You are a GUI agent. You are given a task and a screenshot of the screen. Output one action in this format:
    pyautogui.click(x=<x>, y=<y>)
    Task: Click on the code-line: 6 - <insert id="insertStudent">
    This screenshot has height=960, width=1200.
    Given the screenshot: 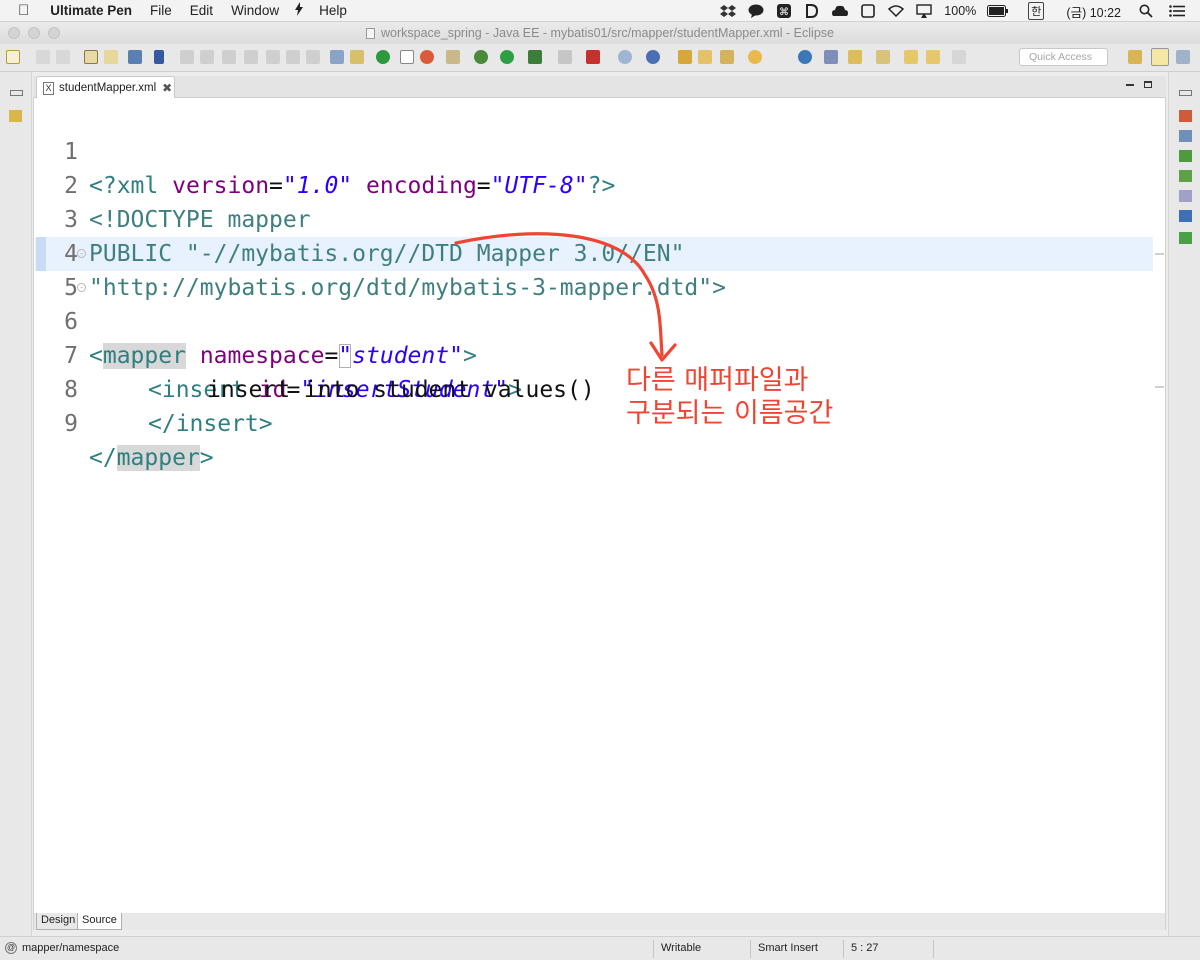 What is the action you would take?
    pyautogui.click(x=594, y=337)
    